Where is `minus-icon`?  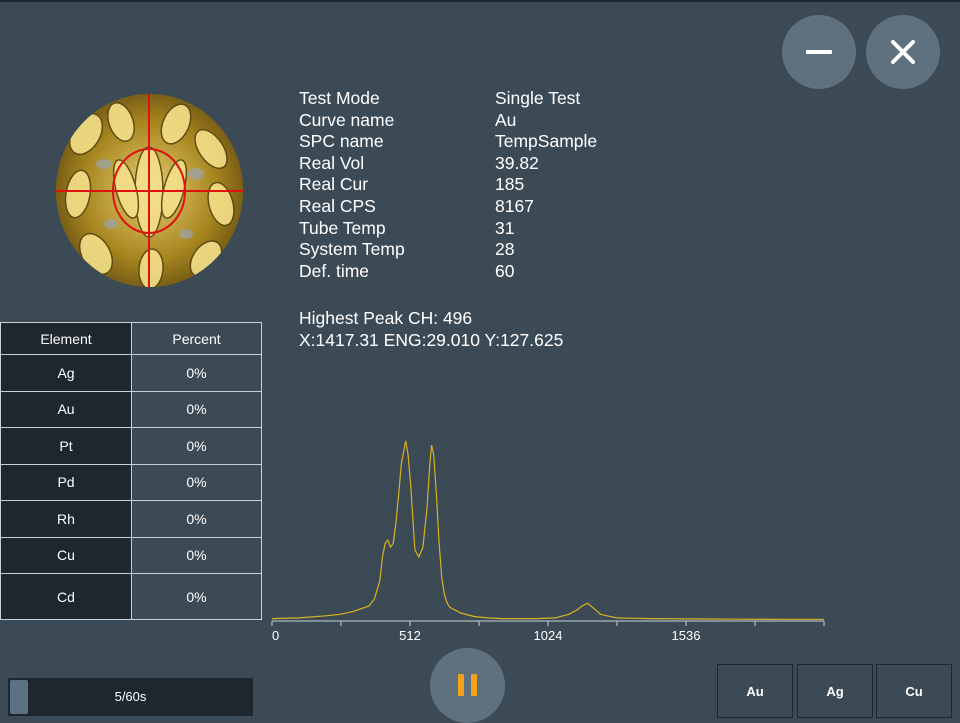 minus-icon is located at coordinates (819, 52).